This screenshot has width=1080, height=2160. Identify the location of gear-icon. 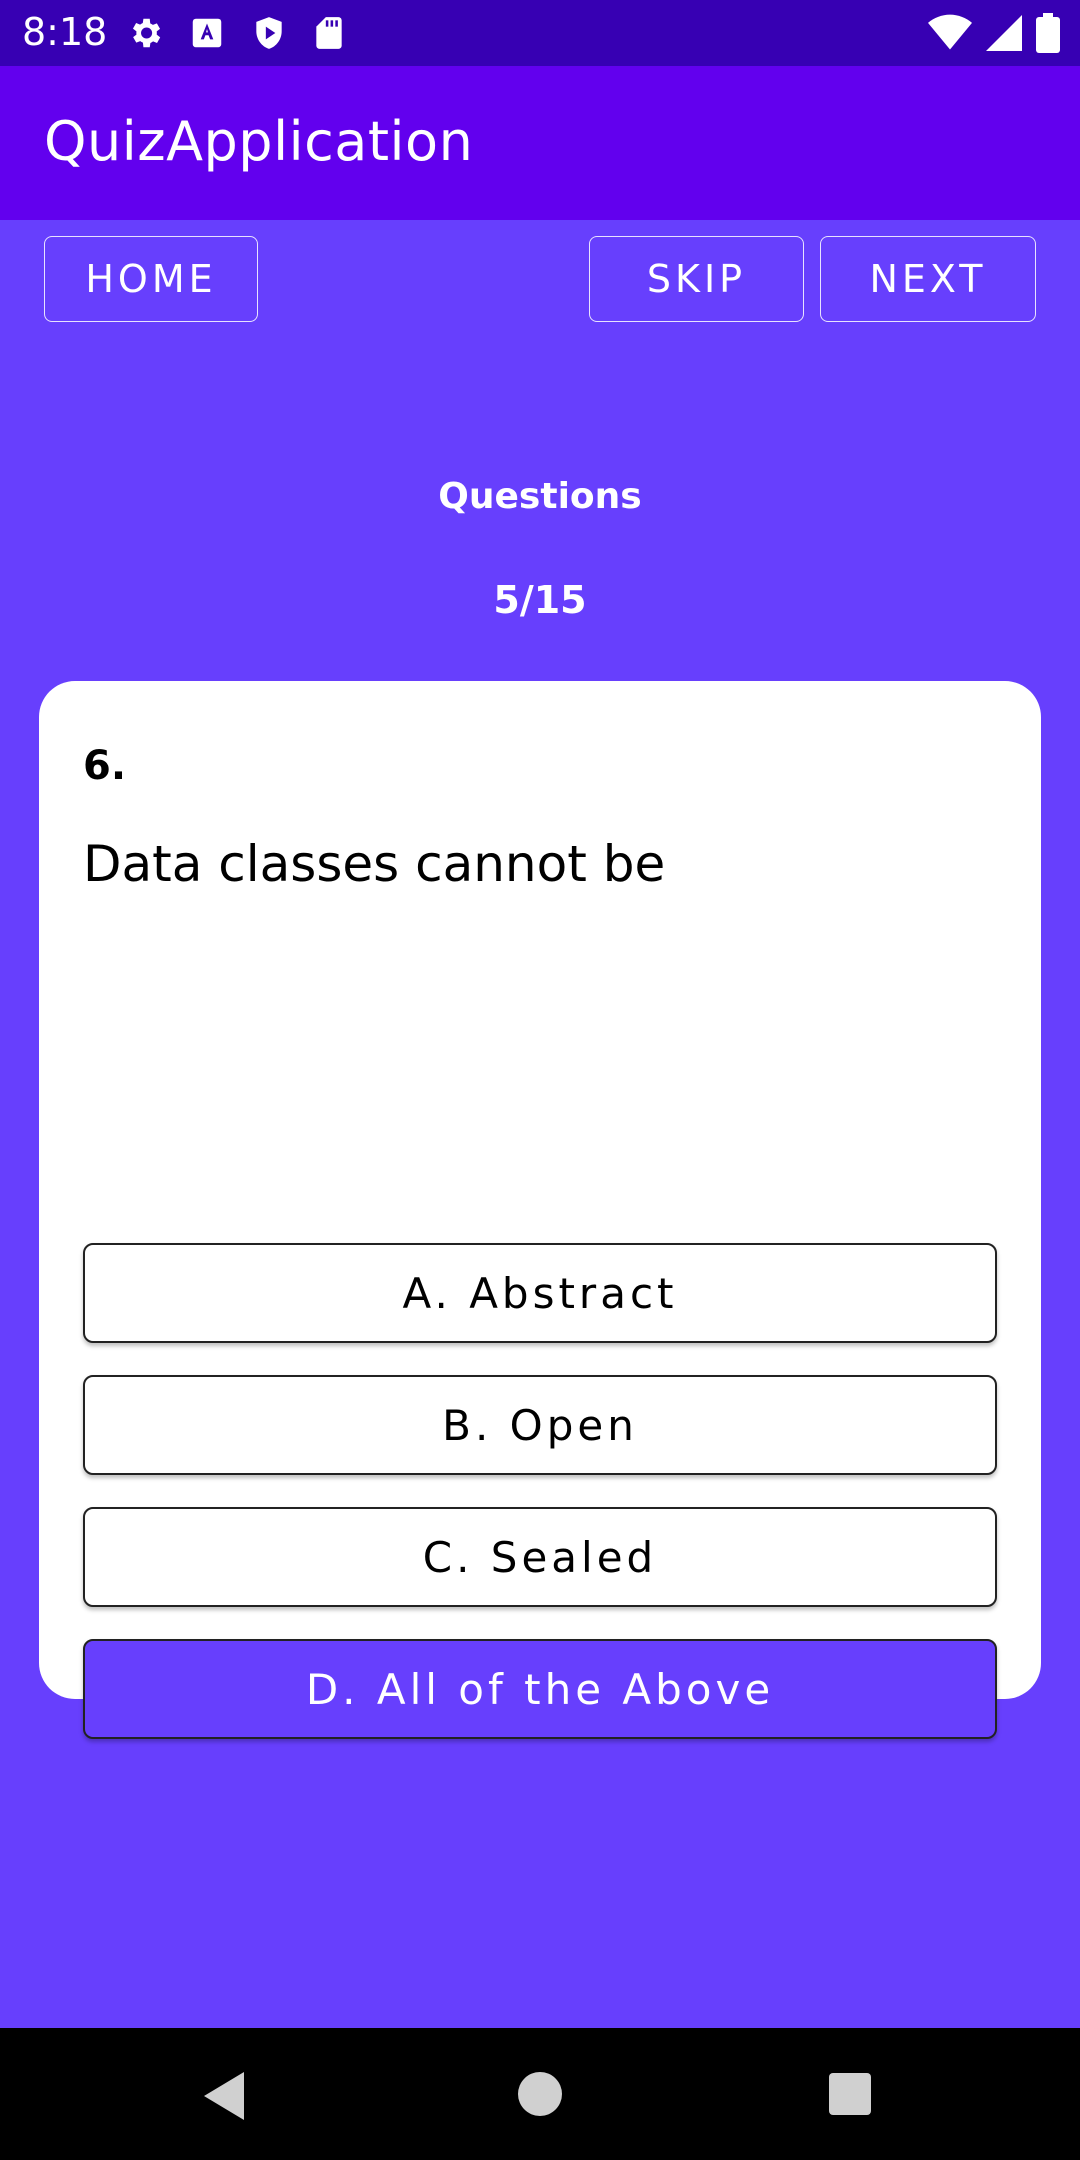
(146, 33).